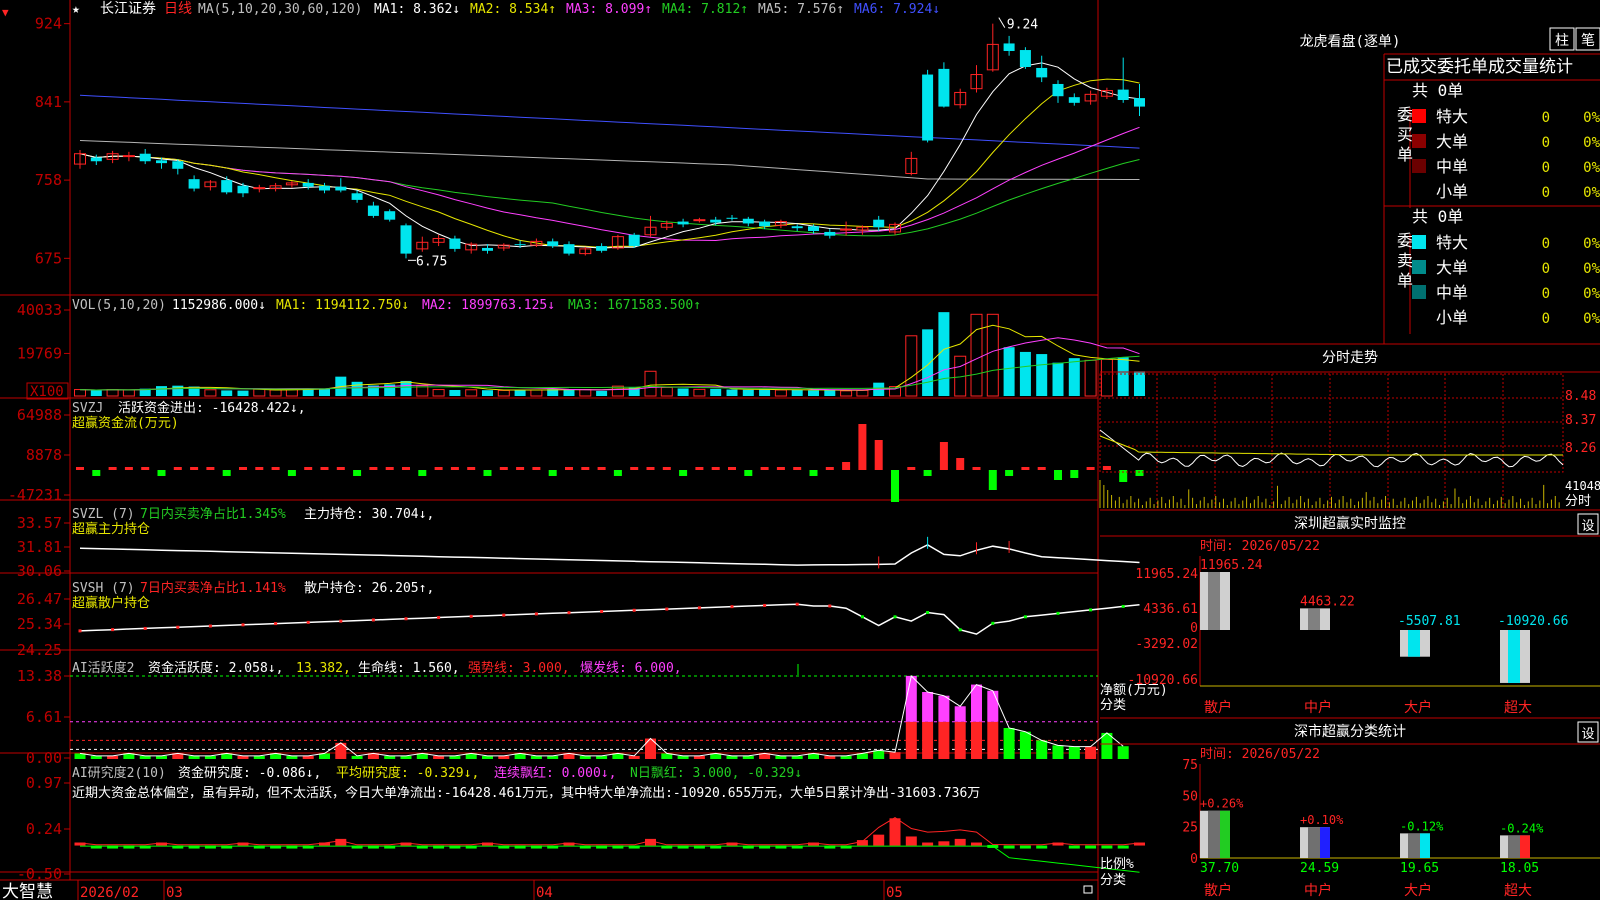 The image size is (1600, 900). I want to click on order-pct: 0%, so click(1591, 143).